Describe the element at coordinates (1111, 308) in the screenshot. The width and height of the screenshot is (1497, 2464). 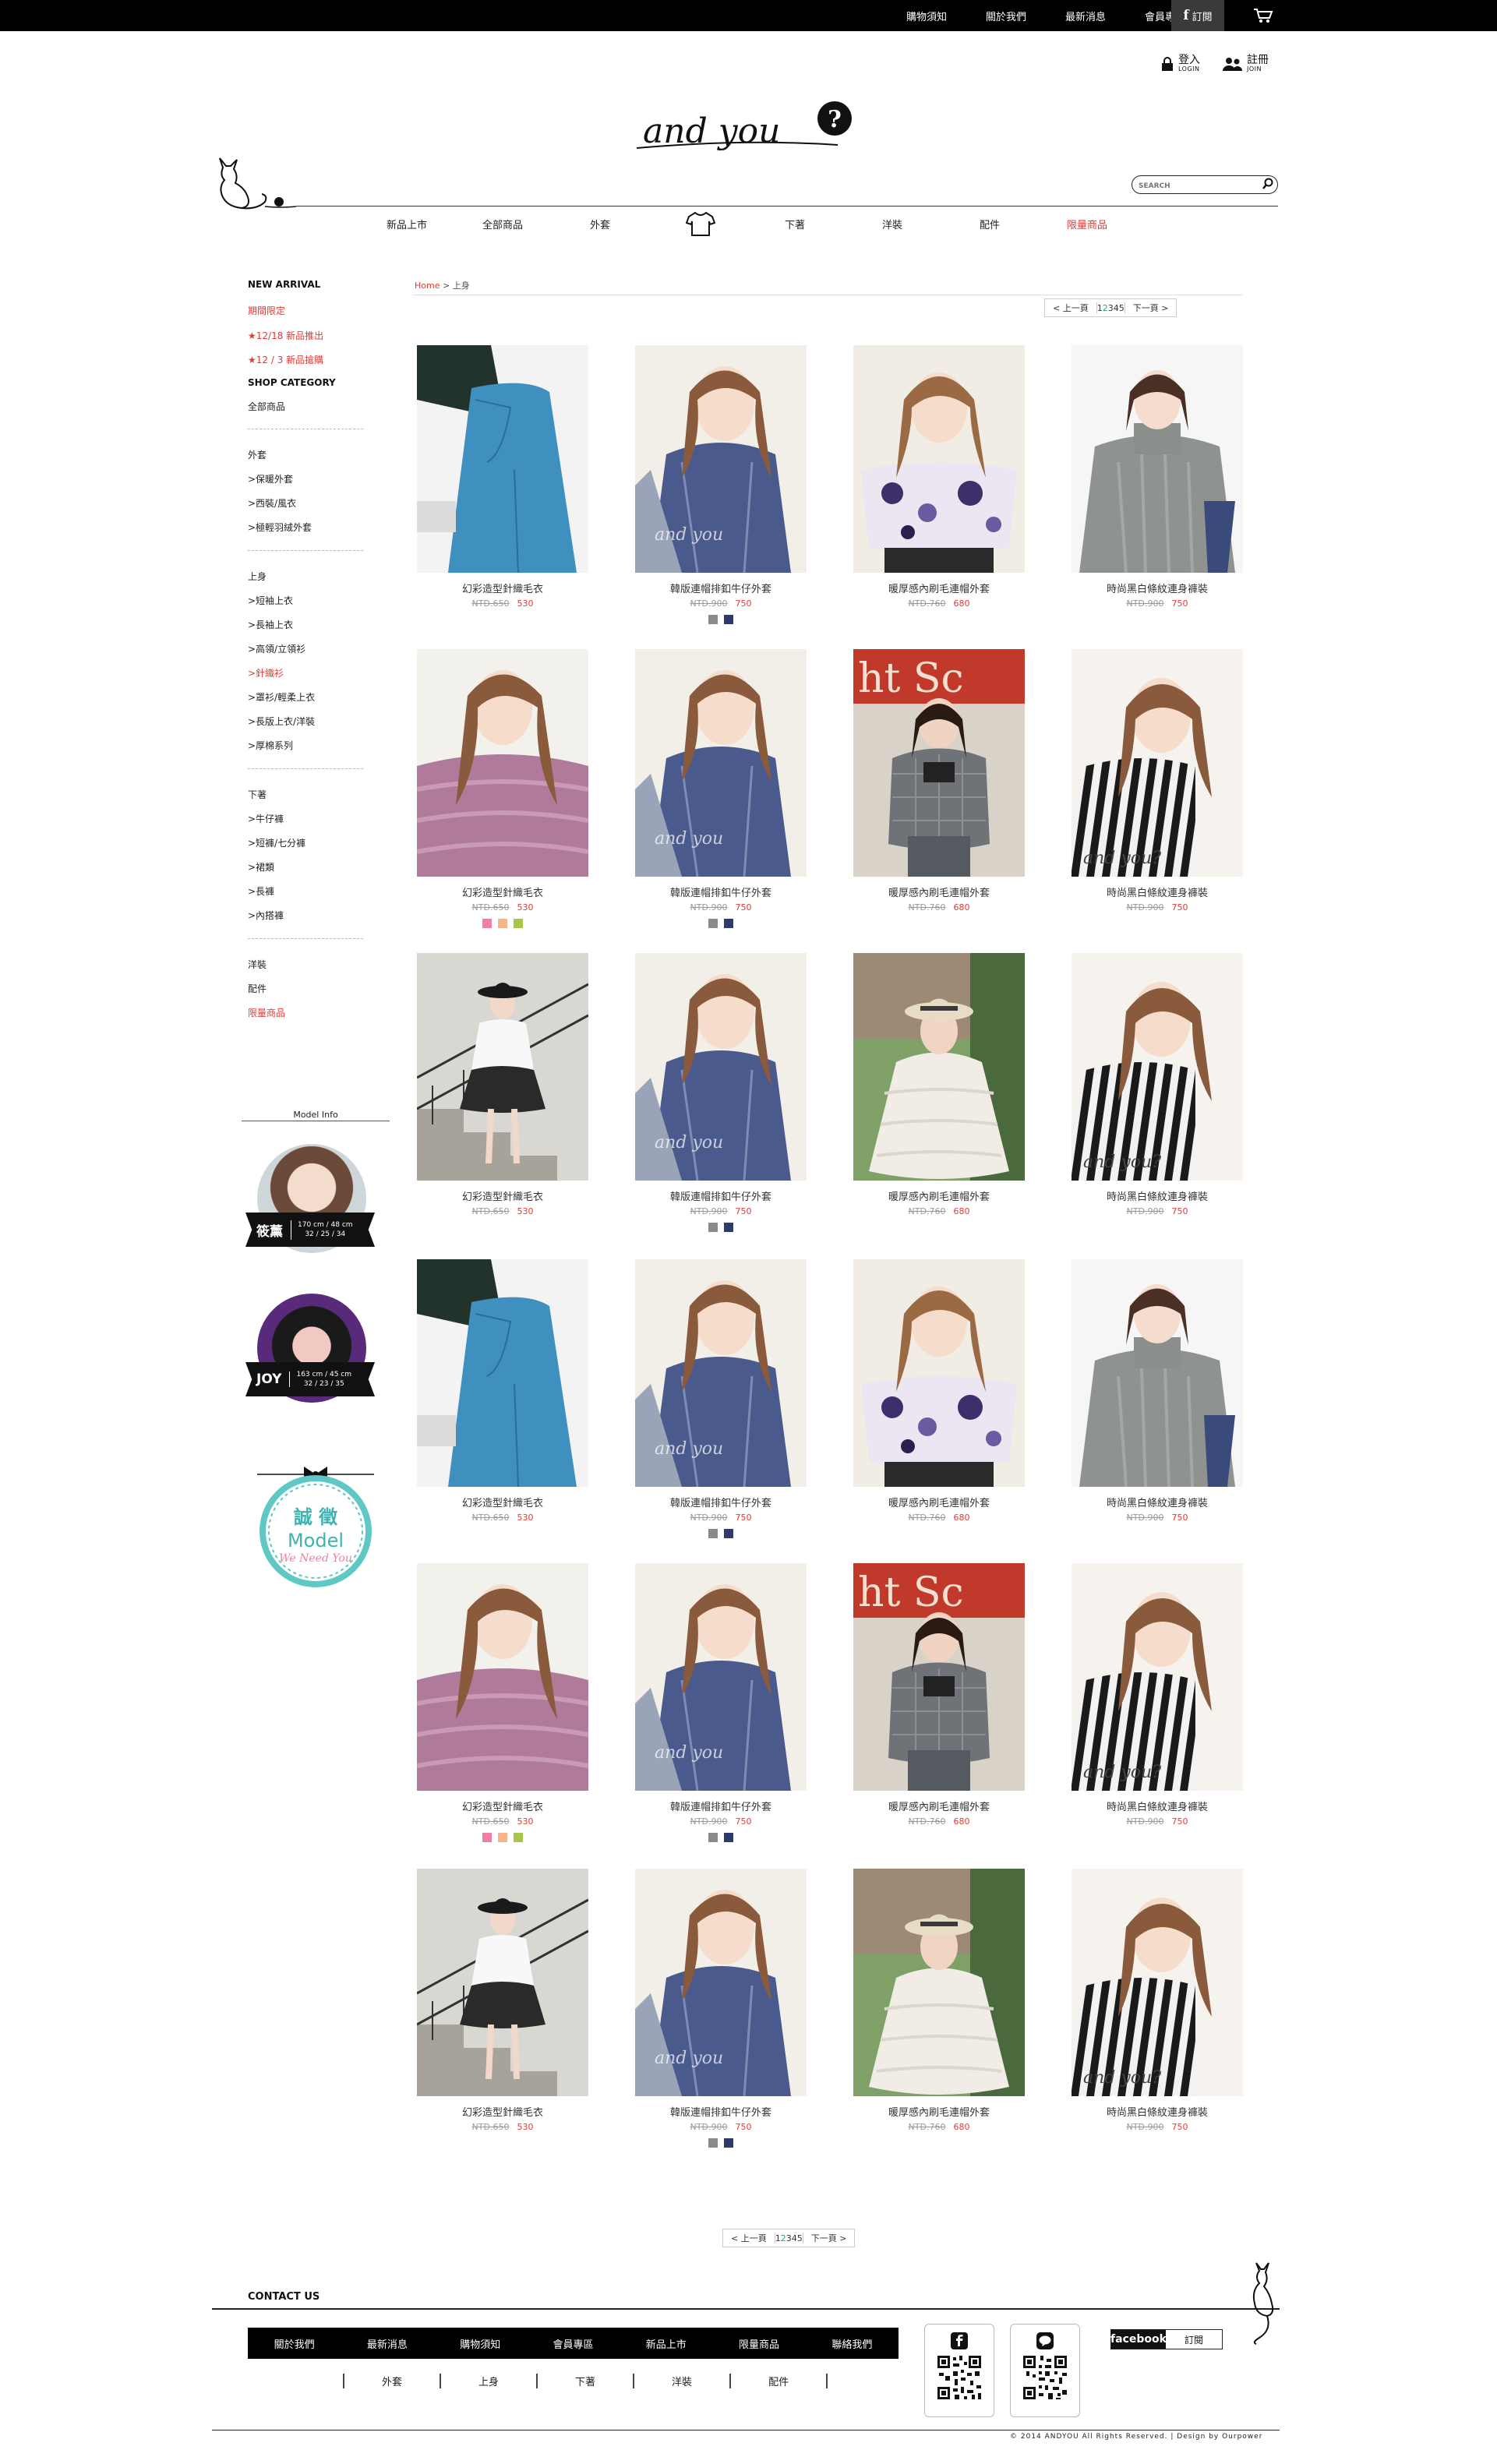
I see `page-3: 3` at that location.